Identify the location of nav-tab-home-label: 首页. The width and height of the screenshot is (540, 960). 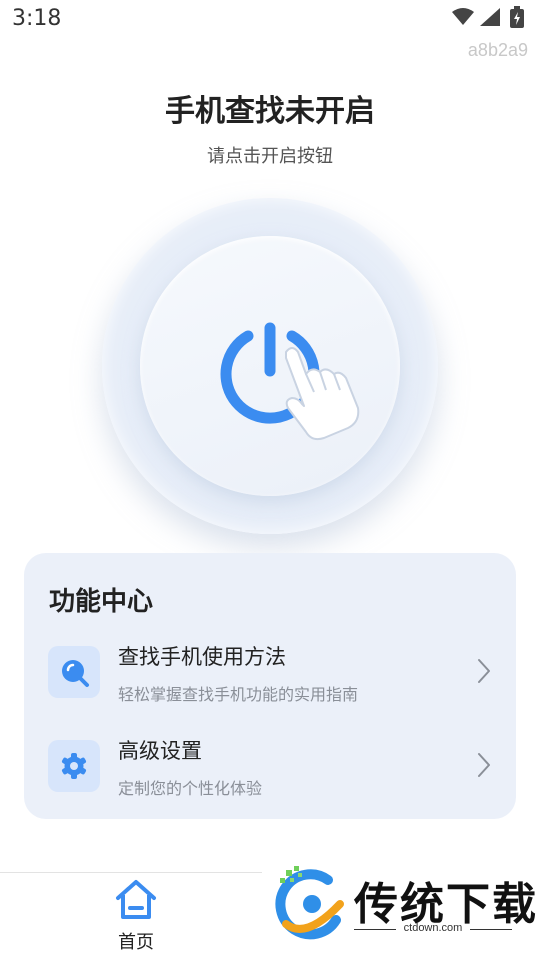
(136, 942).